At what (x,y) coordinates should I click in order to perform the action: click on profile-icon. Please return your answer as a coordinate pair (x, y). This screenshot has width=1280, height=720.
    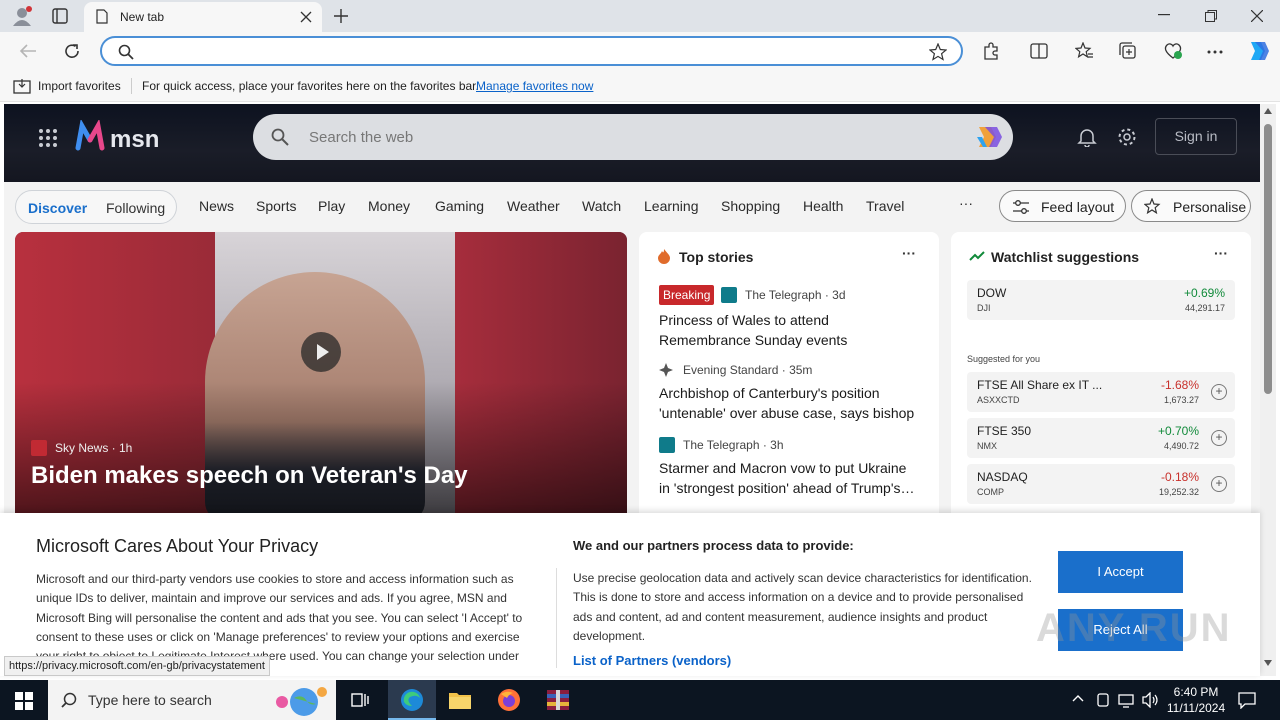
    Looking at the image, I should click on (22, 16).